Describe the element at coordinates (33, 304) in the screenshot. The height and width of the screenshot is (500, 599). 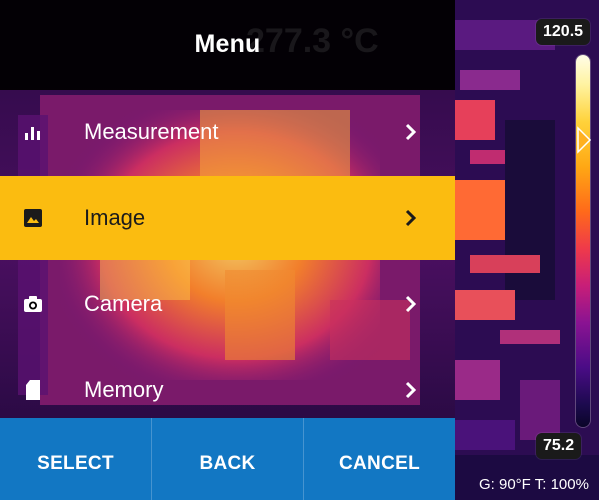
I see `camera-icon` at that location.